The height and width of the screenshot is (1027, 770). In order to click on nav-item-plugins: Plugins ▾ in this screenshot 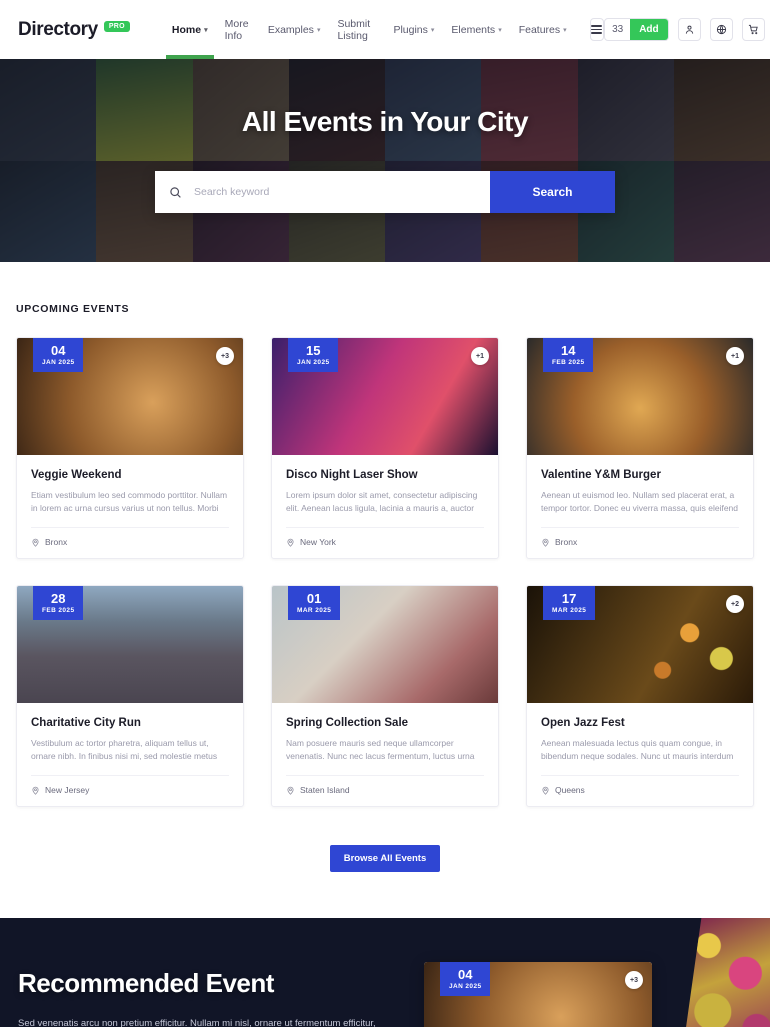, I will do `click(413, 29)`.